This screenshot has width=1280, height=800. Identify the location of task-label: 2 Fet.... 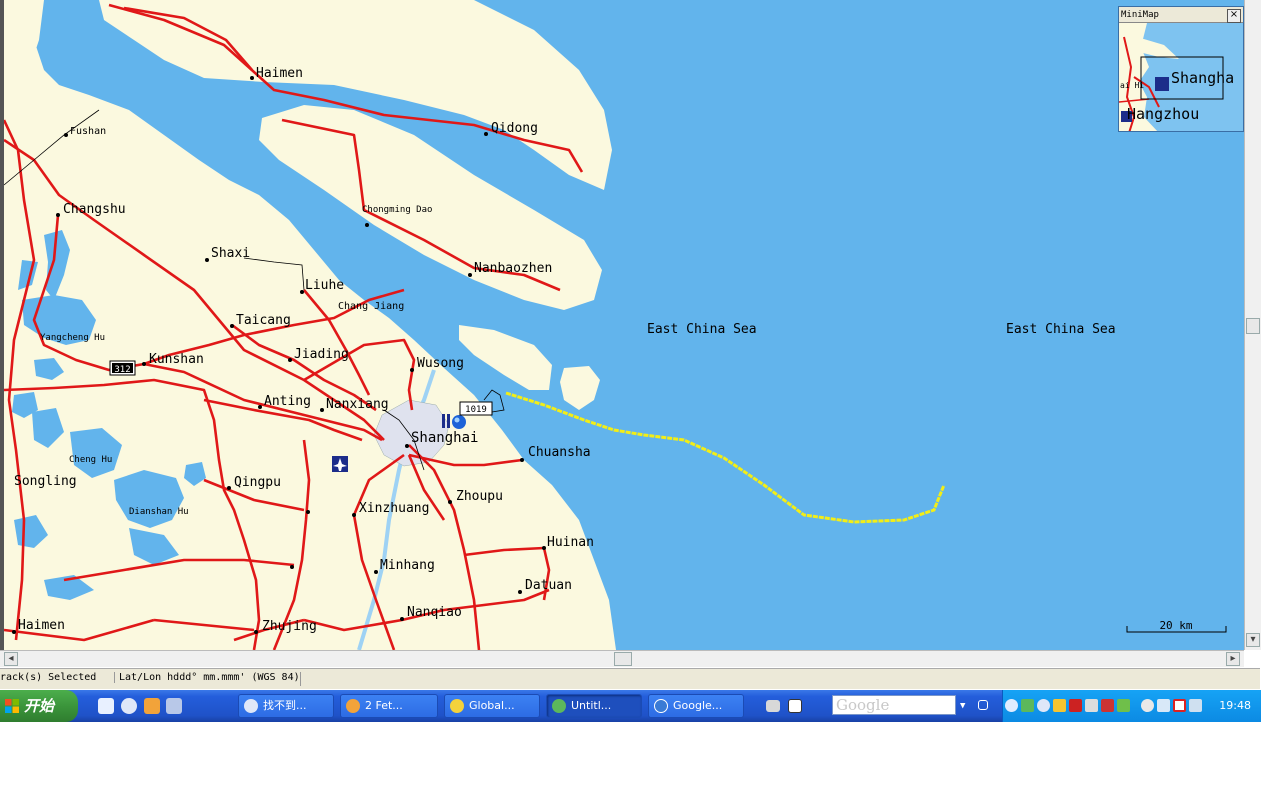
(384, 705).